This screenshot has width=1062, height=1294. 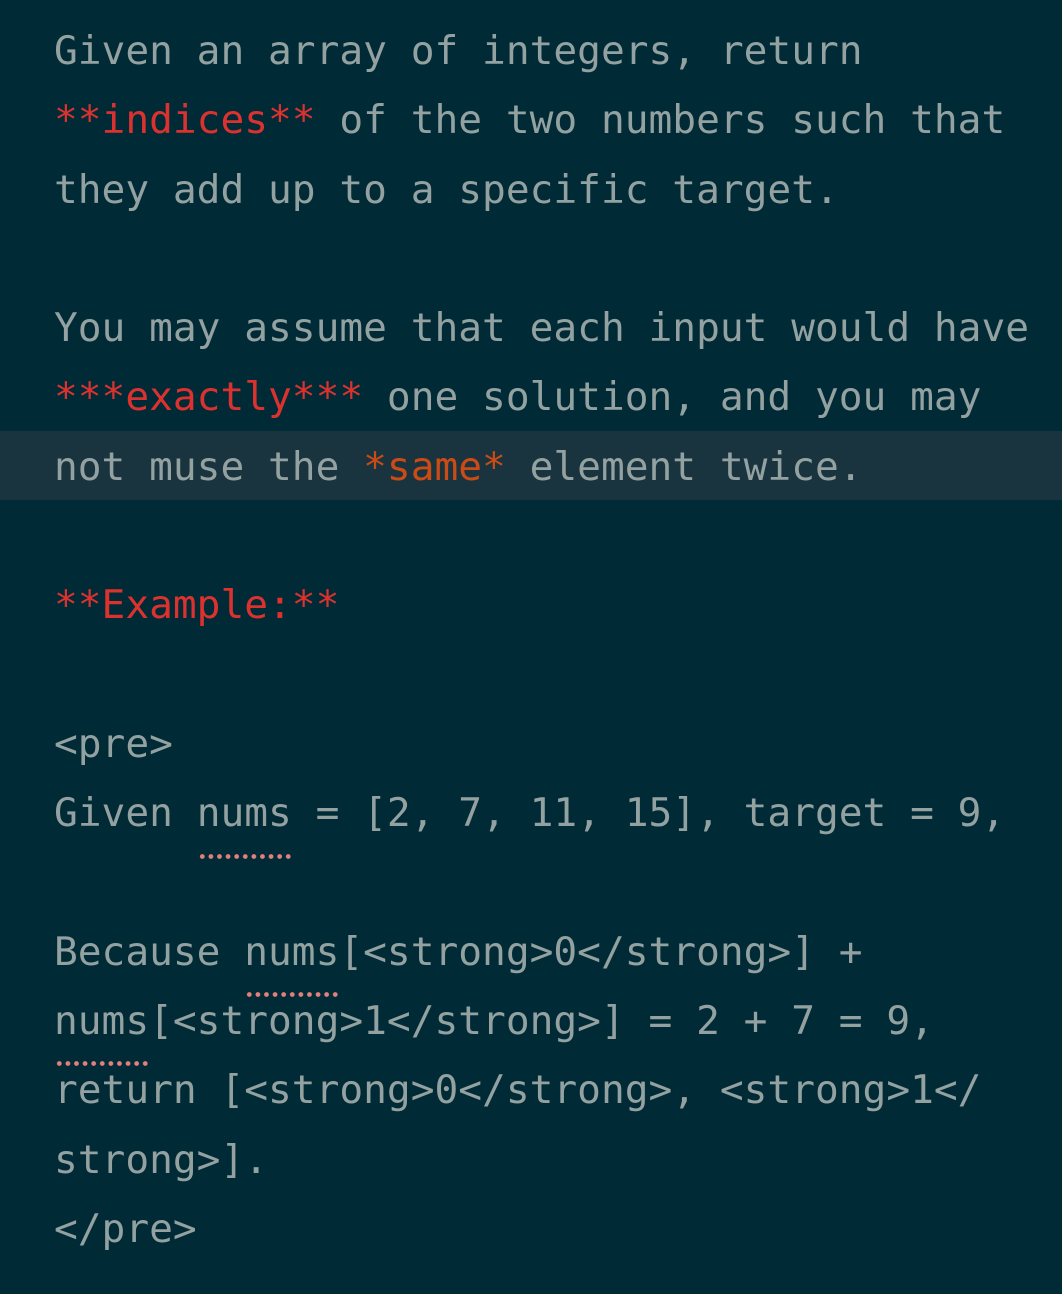 What do you see at coordinates (558, 605) in the screenshot?
I see `editor-line: **Example:**` at bounding box center [558, 605].